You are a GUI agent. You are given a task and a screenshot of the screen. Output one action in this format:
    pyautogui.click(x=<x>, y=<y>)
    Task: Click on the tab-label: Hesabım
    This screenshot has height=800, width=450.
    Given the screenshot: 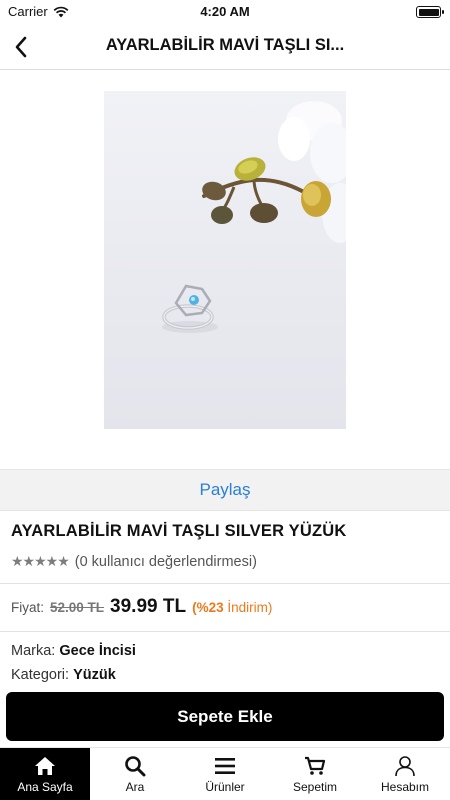 What is the action you would take?
    pyautogui.click(x=405, y=786)
    